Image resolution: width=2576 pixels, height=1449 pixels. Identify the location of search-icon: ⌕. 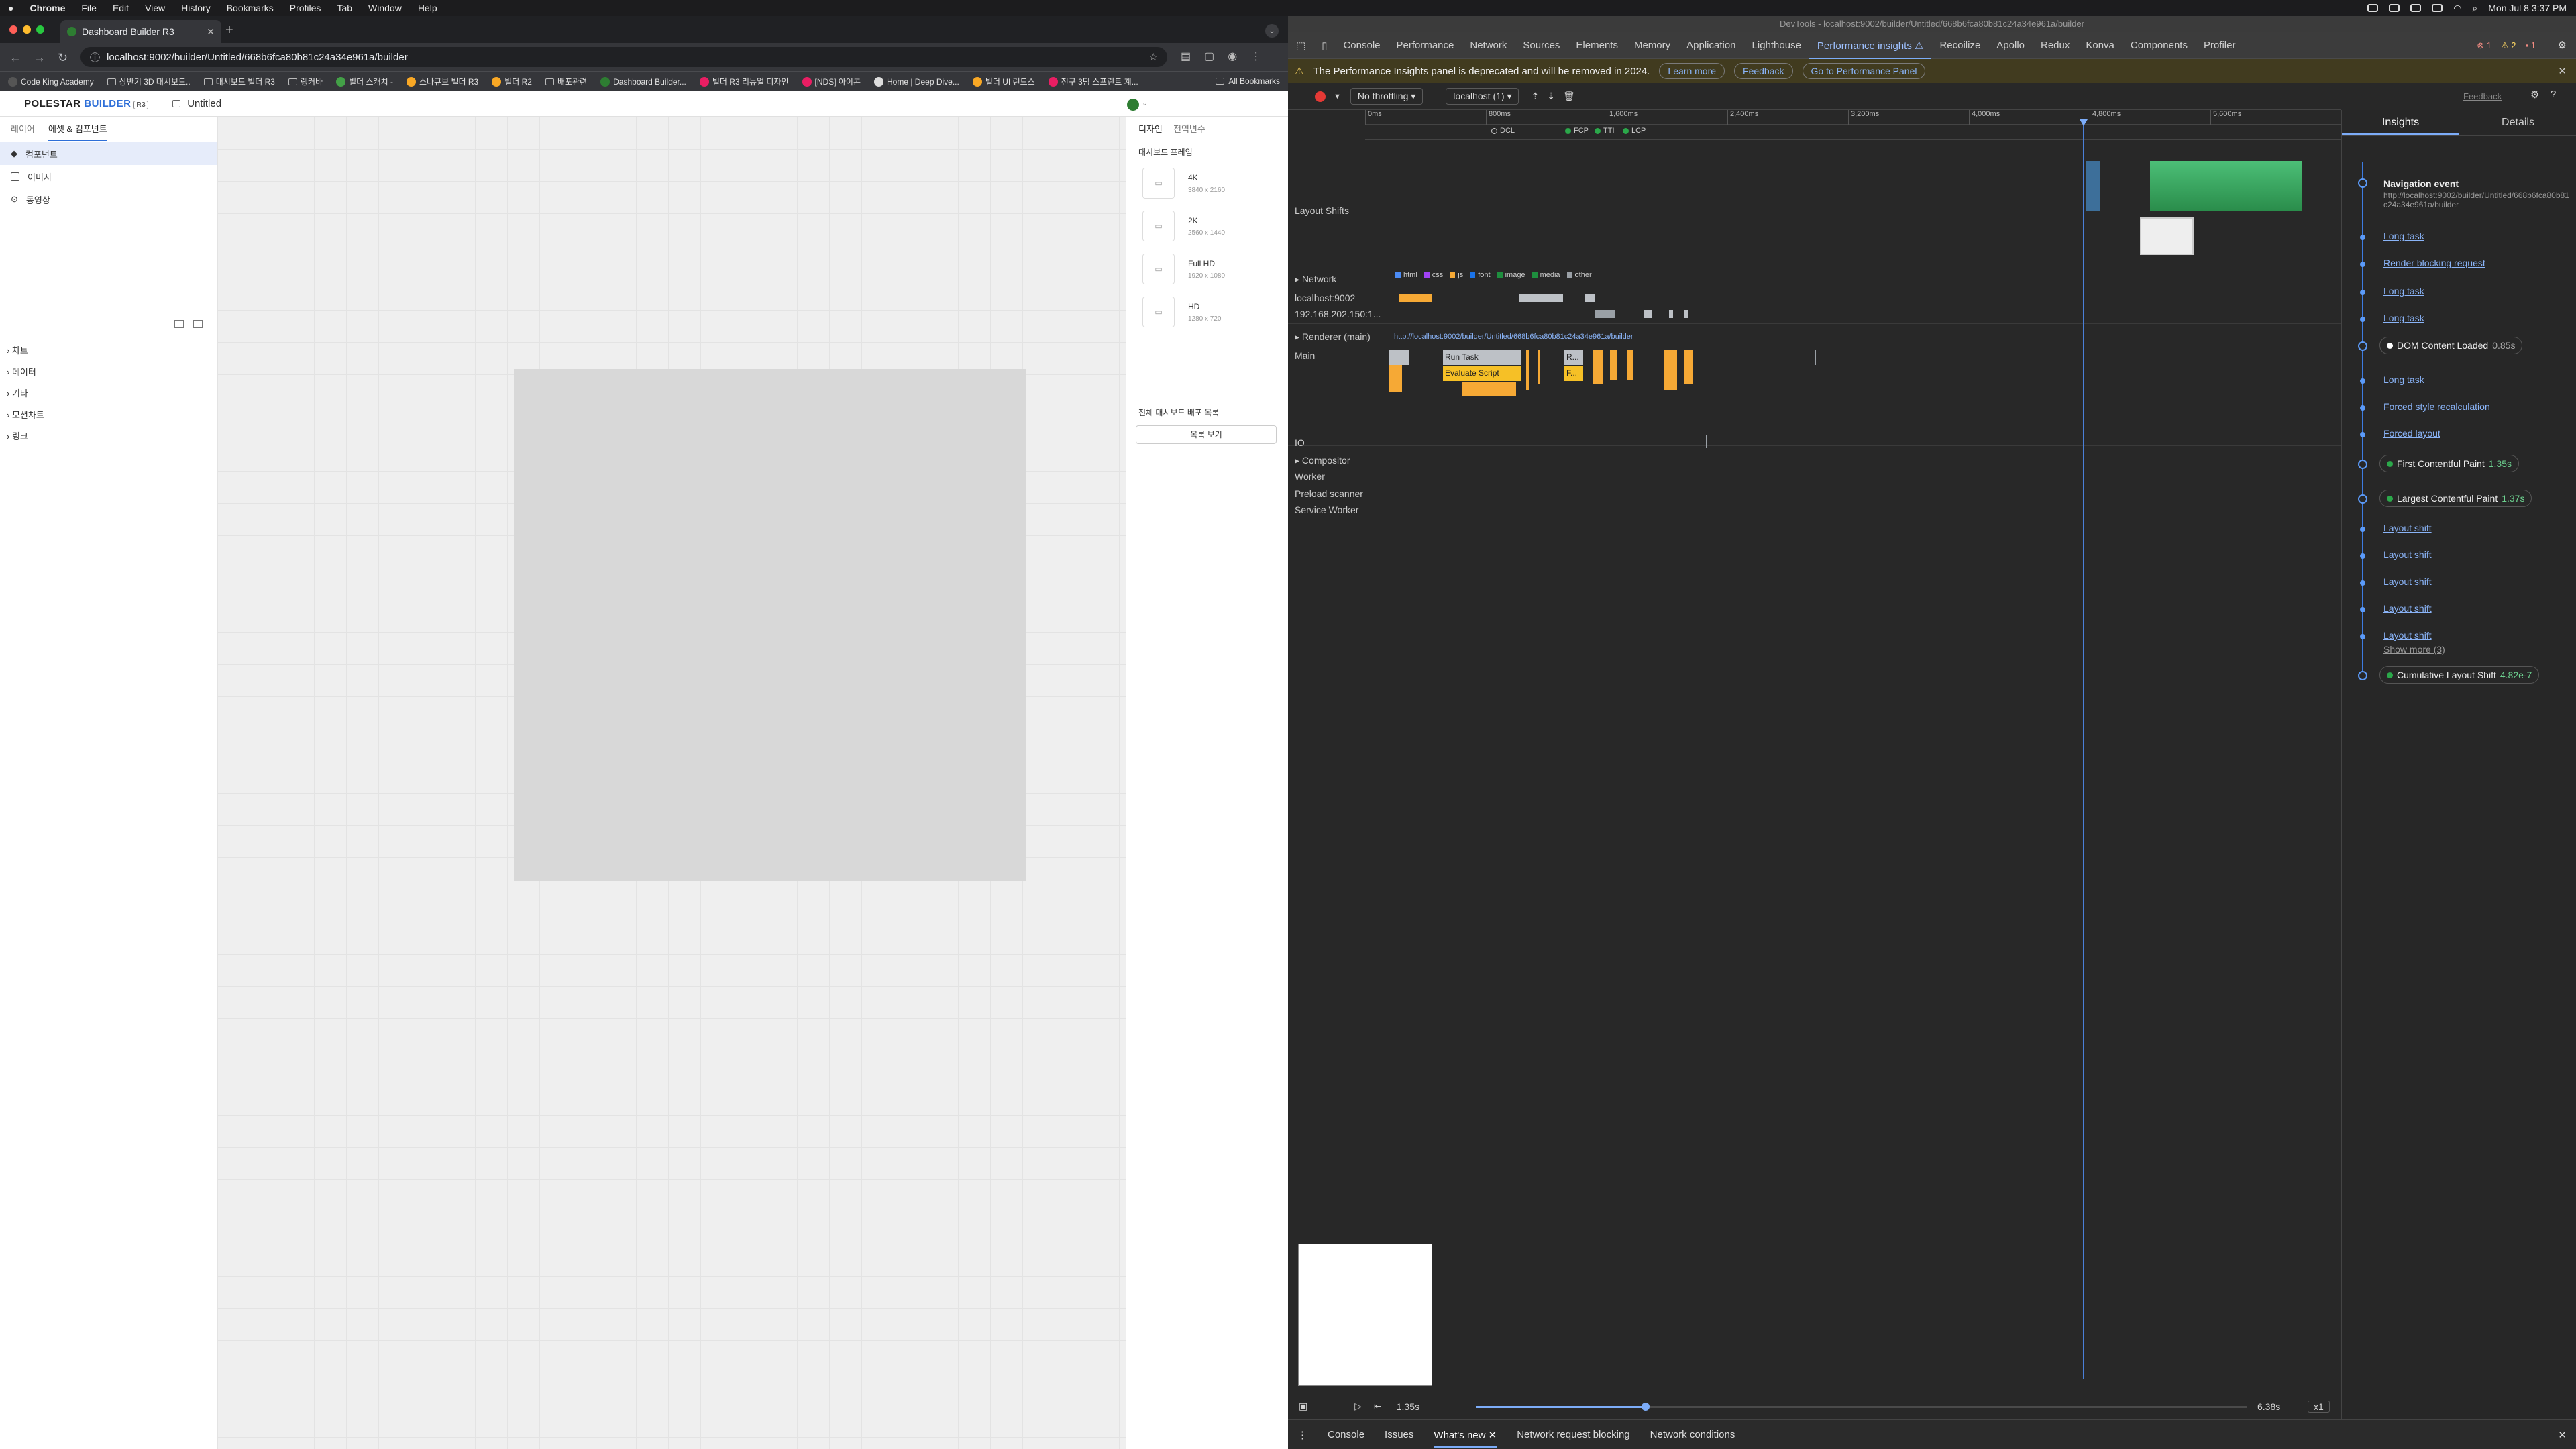
(2474, 8).